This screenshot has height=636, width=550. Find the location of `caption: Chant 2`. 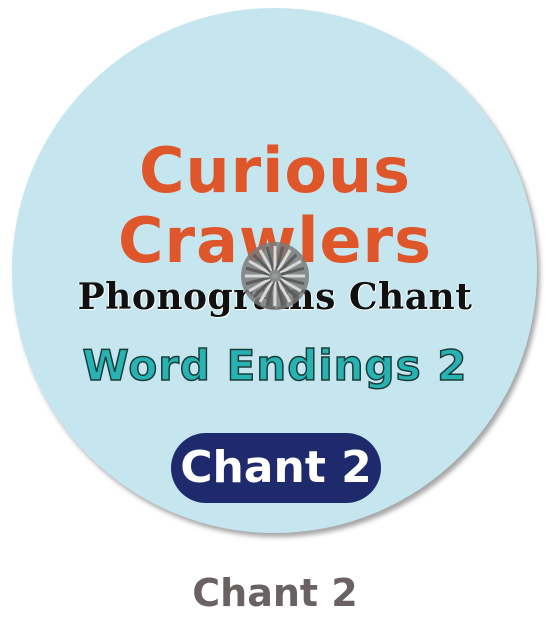

caption: Chant 2 is located at coordinates (275, 593).